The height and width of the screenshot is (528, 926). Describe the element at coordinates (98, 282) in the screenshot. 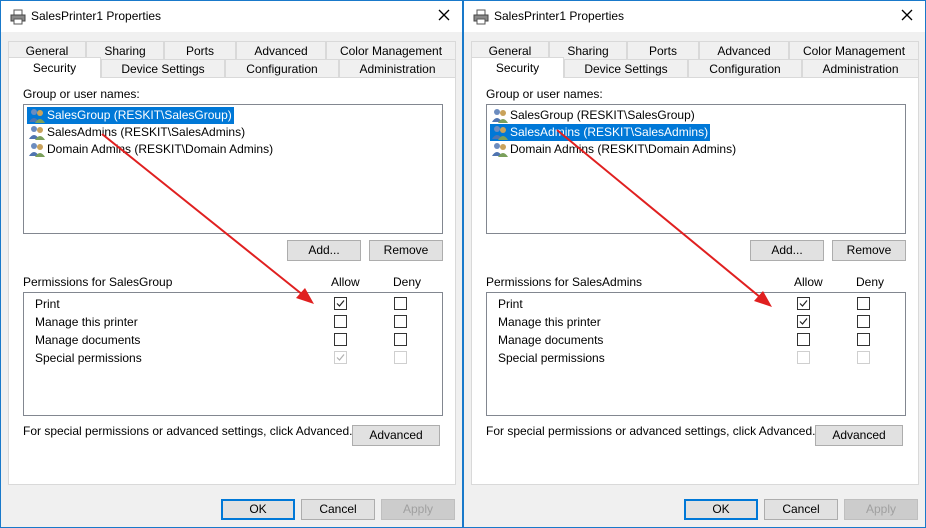

I see `permissions-label: Permissions for SalesGroup` at that location.